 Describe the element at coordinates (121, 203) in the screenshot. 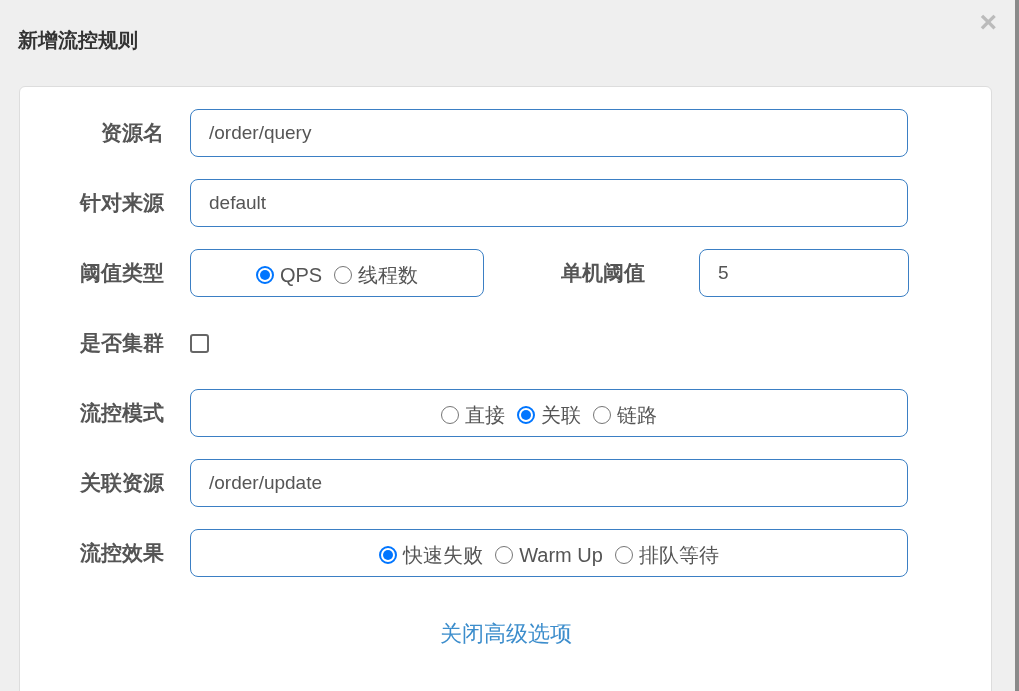

I see `field-label: 针对来源` at that location.